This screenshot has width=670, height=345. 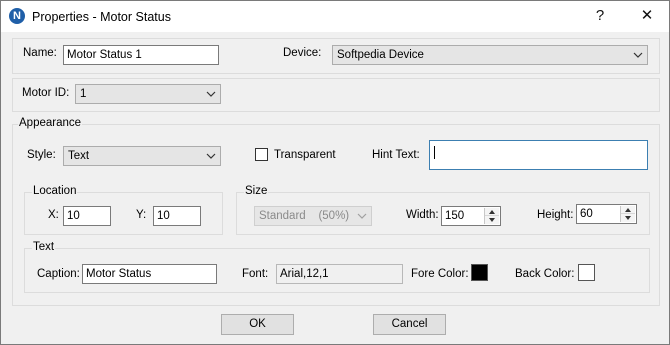 I want to click on fore-color-swatch, so click(x=479, y=272).